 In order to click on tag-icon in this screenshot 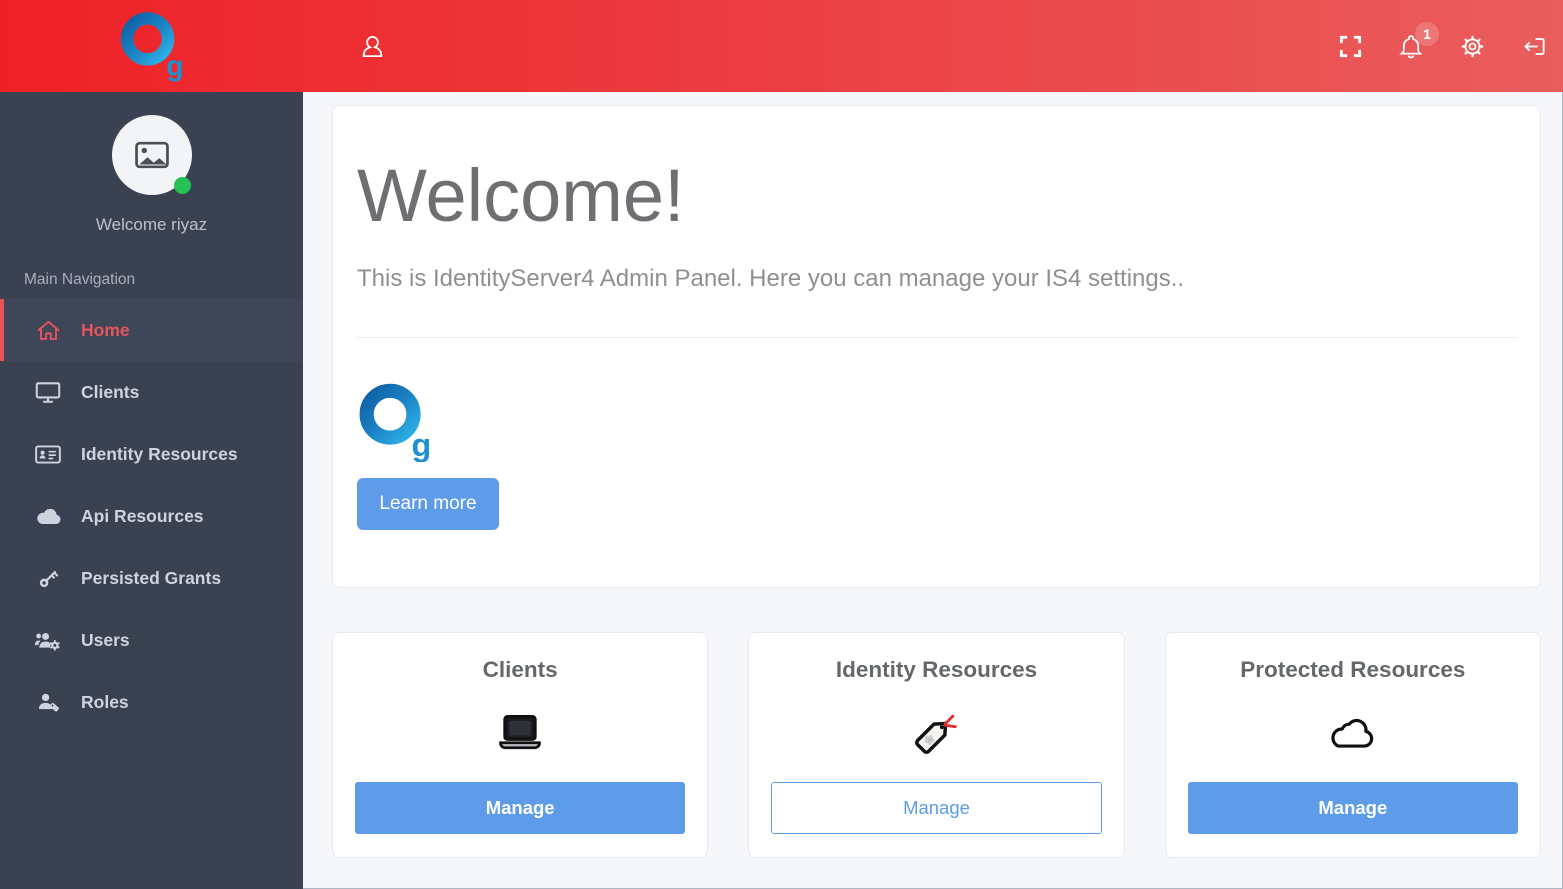, I will do `click(936, 733)`.